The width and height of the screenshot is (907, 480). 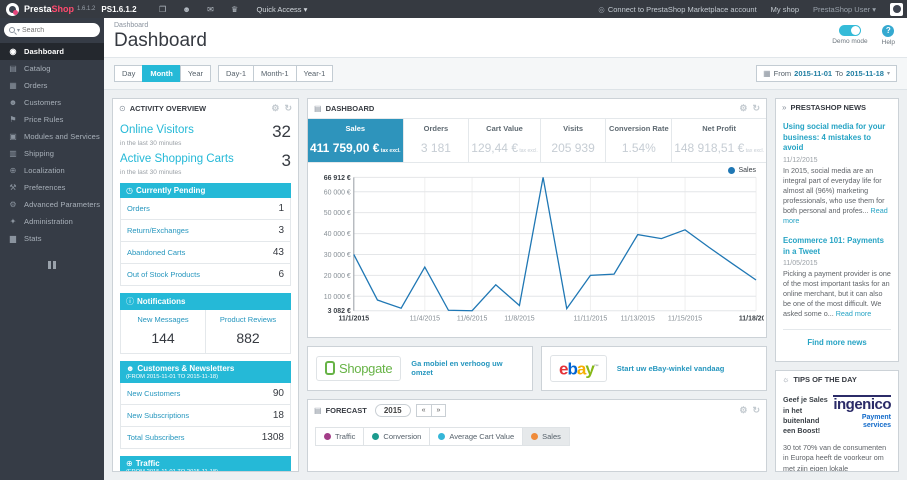 I want to click on range-button-day-1: Day-1, so click(x=236, y=73).